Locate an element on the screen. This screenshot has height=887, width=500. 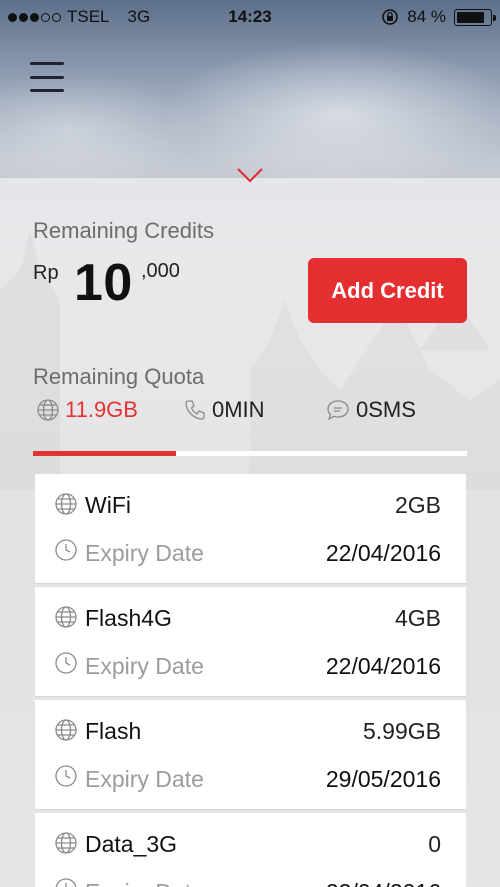
package-amount: 0 is located at coordinates (434, 844).